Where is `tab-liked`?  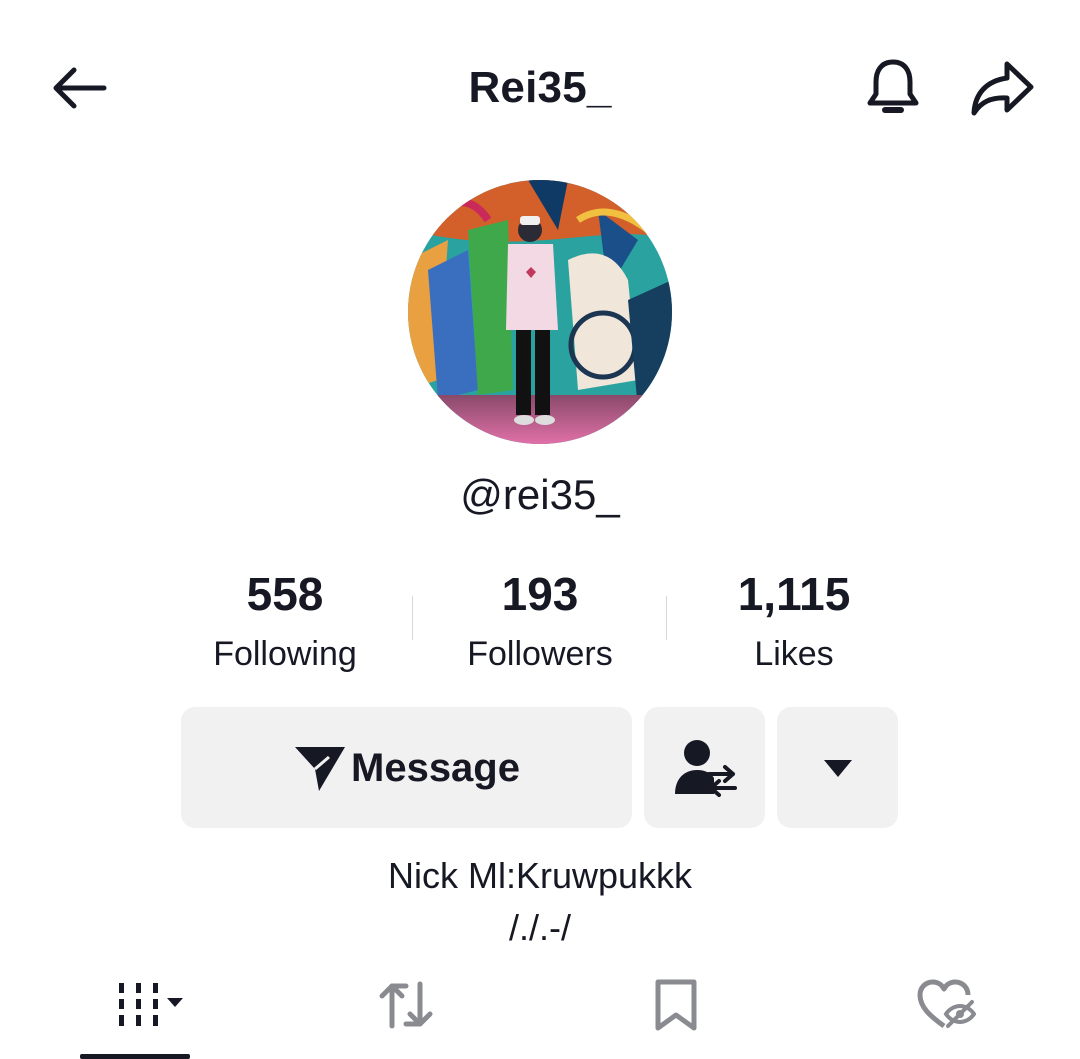
tab-liked is located at coordinates (946, 1005).